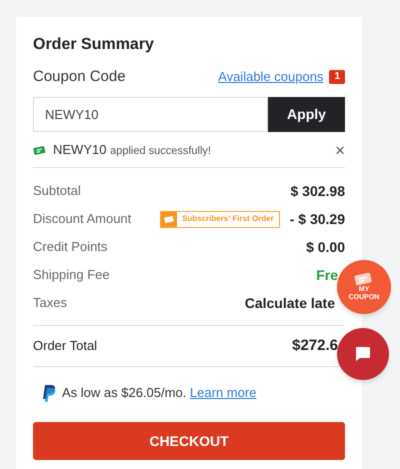  Describe the element at coordinates (228, 219) in the screenshot. I see `promo-tag-text: Subscribers' First Order` at that location.